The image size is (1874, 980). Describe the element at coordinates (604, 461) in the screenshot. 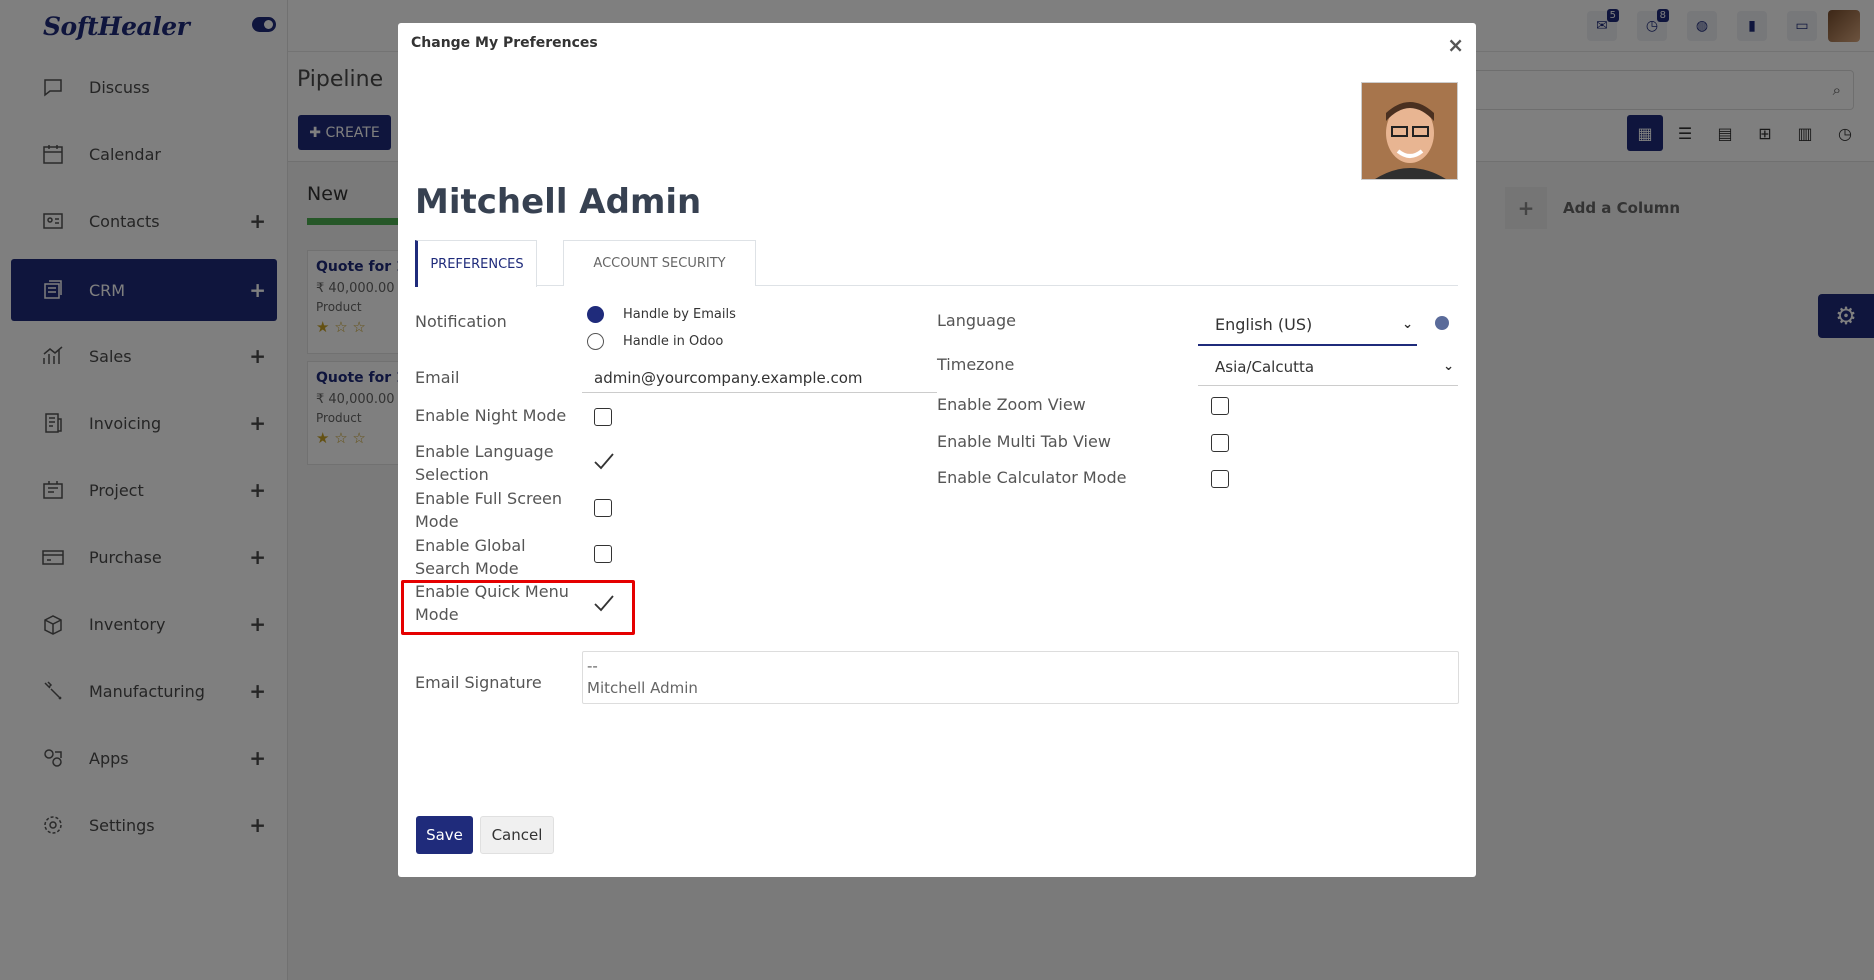

I see `language-selection-checkbox` at that location.